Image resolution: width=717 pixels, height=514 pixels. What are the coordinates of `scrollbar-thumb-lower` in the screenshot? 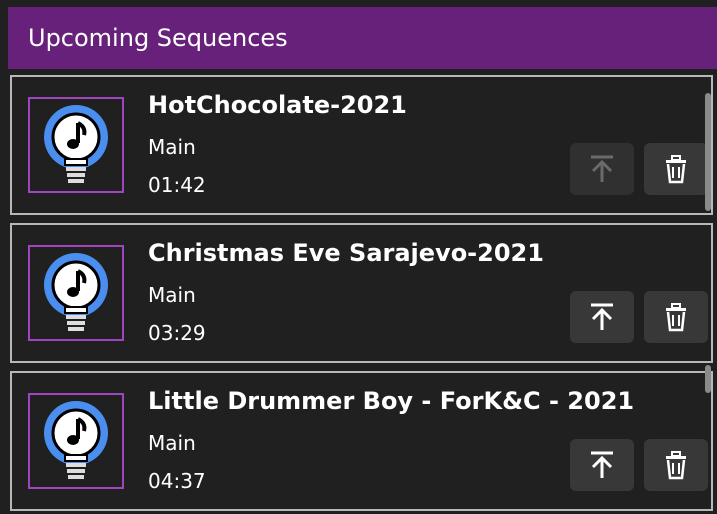 It's located at (708, 379).